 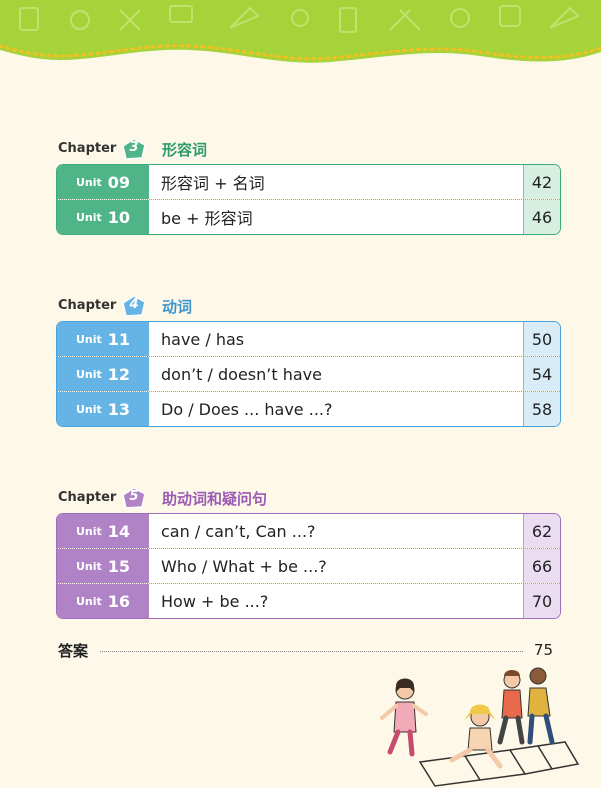 I want to click on unit-number: 16, so click(x=119, y=601).